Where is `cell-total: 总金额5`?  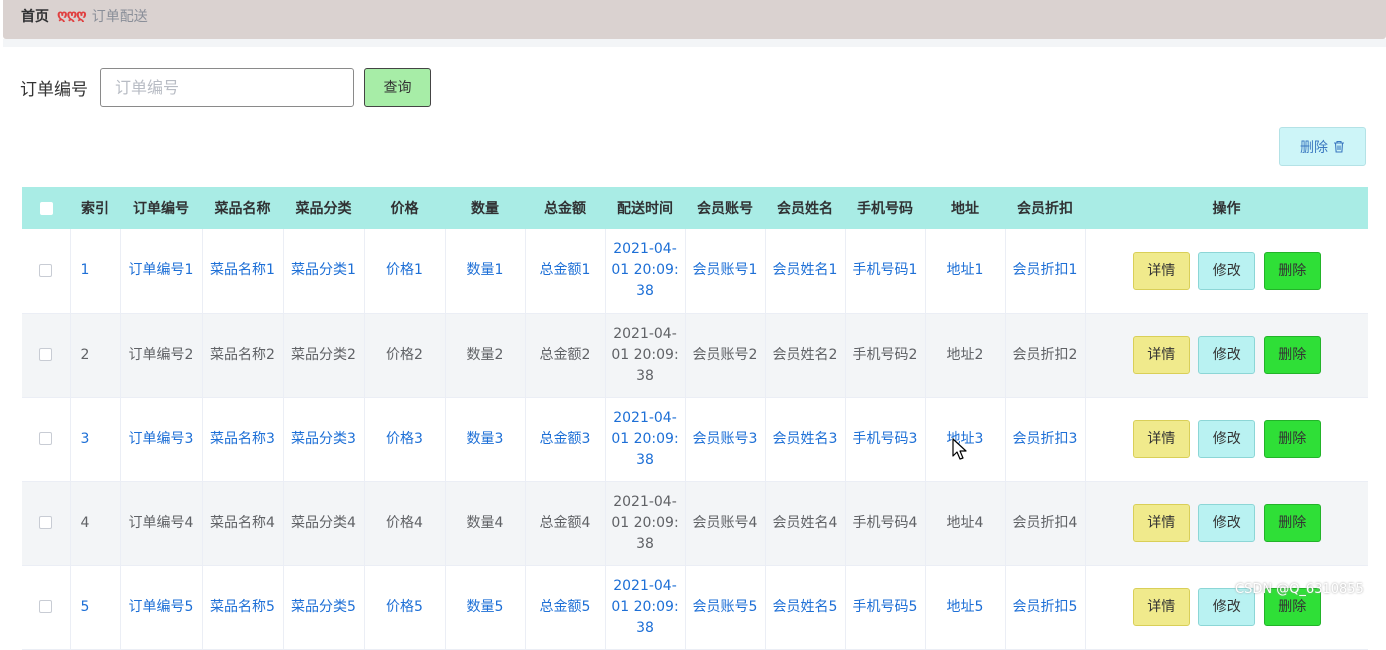 cell-total: 总金额5 is located at coordinates (565, 607).